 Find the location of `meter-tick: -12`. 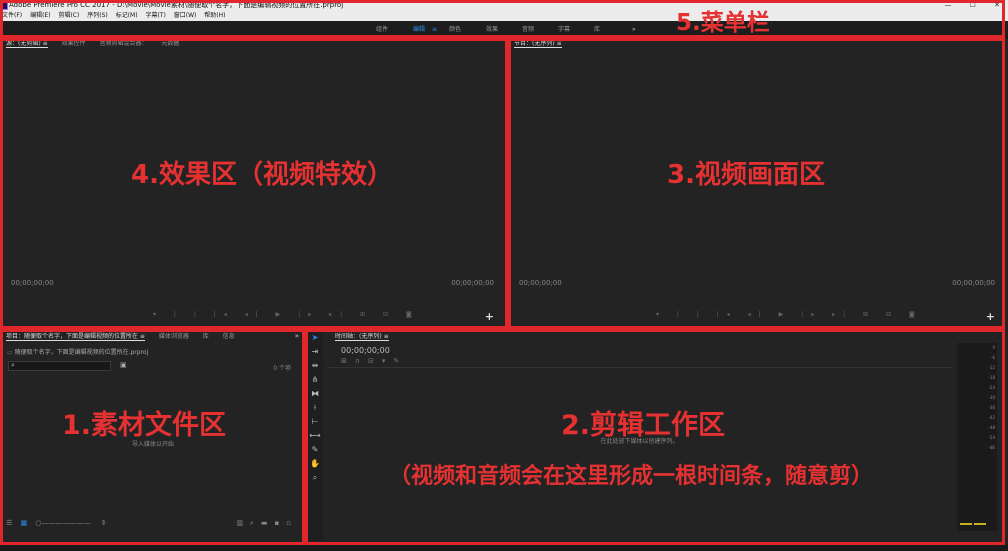

meter-tick: -12 is located at coordinates (991, 367).